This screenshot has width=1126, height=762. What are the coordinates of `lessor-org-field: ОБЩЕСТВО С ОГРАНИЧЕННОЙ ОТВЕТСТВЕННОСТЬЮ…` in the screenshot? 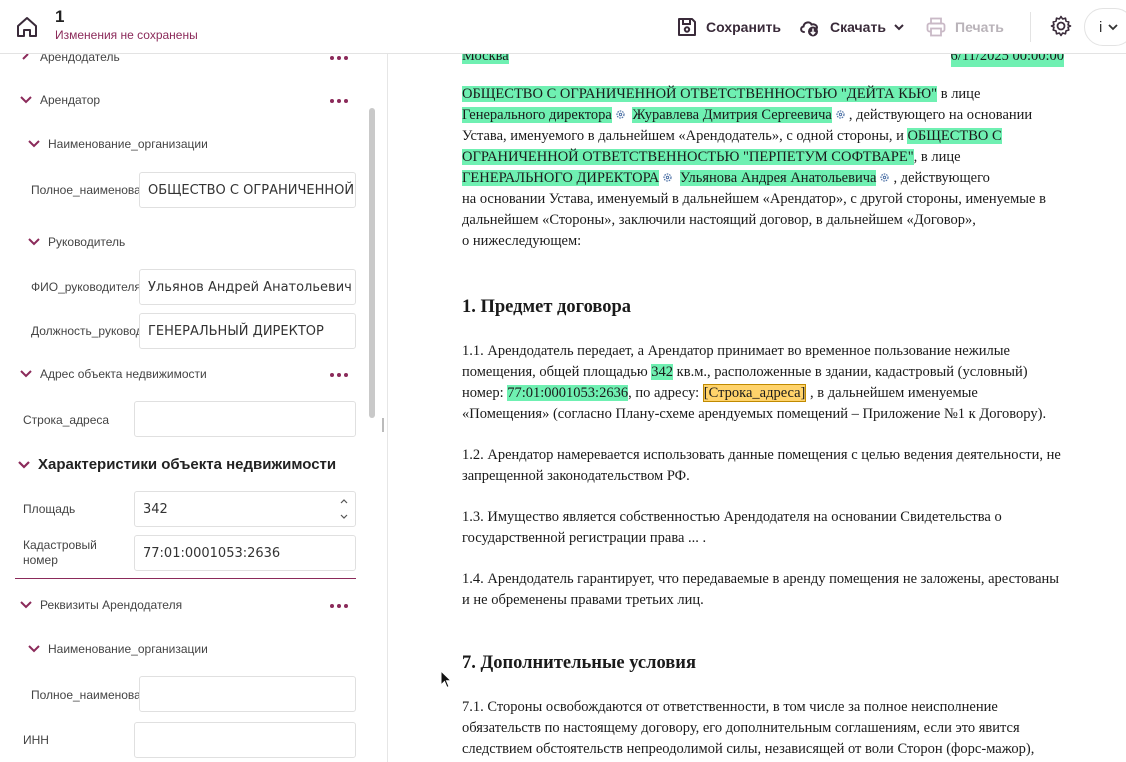 It's located at (700, 94).